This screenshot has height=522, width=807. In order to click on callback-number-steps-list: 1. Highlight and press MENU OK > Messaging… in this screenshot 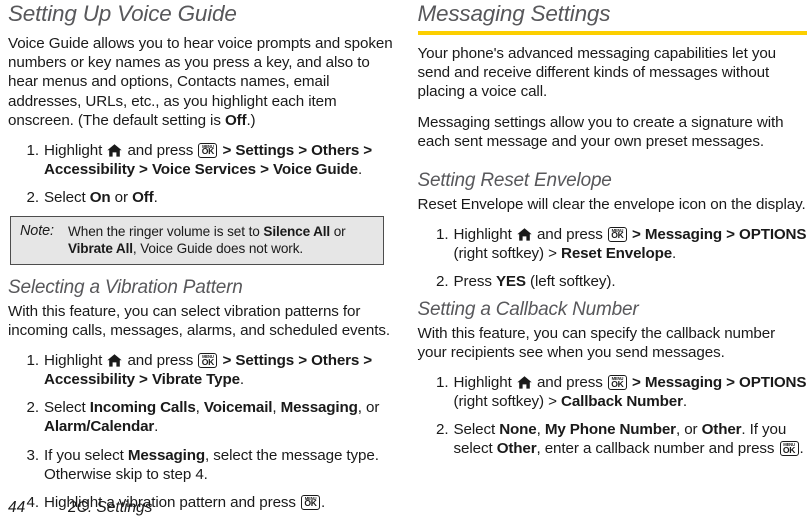, I will do `click(612, 415)`.